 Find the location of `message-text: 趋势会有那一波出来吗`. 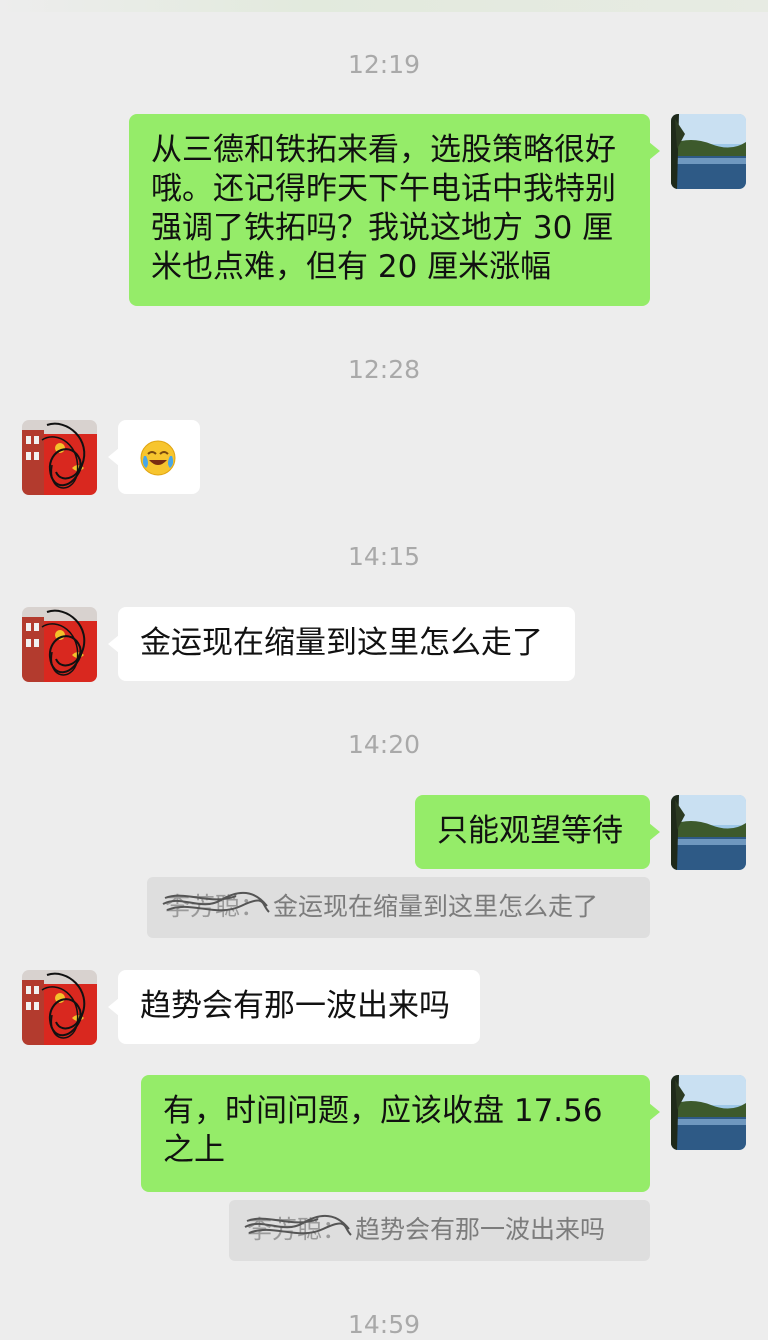

message-text: 趋势会有那一波出来吗 is located at coordinates (295, 1006).